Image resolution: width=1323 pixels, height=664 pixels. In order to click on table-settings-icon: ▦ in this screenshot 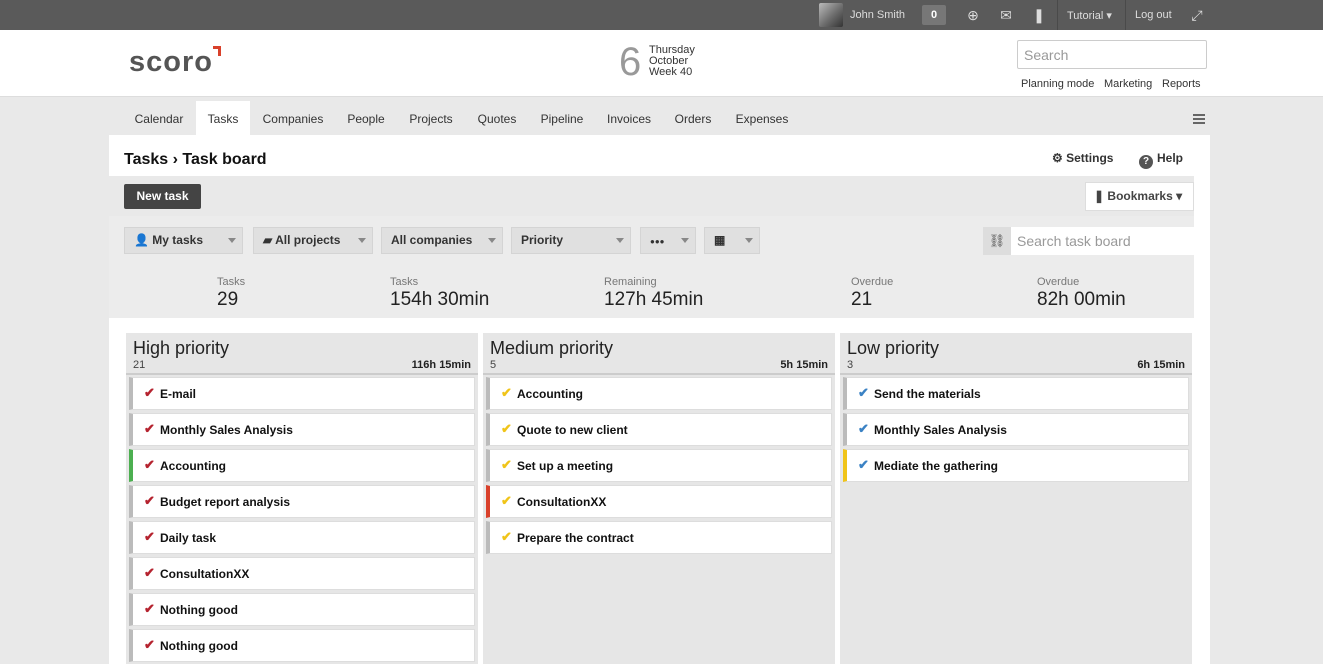, I will do `click(720, 240)`.